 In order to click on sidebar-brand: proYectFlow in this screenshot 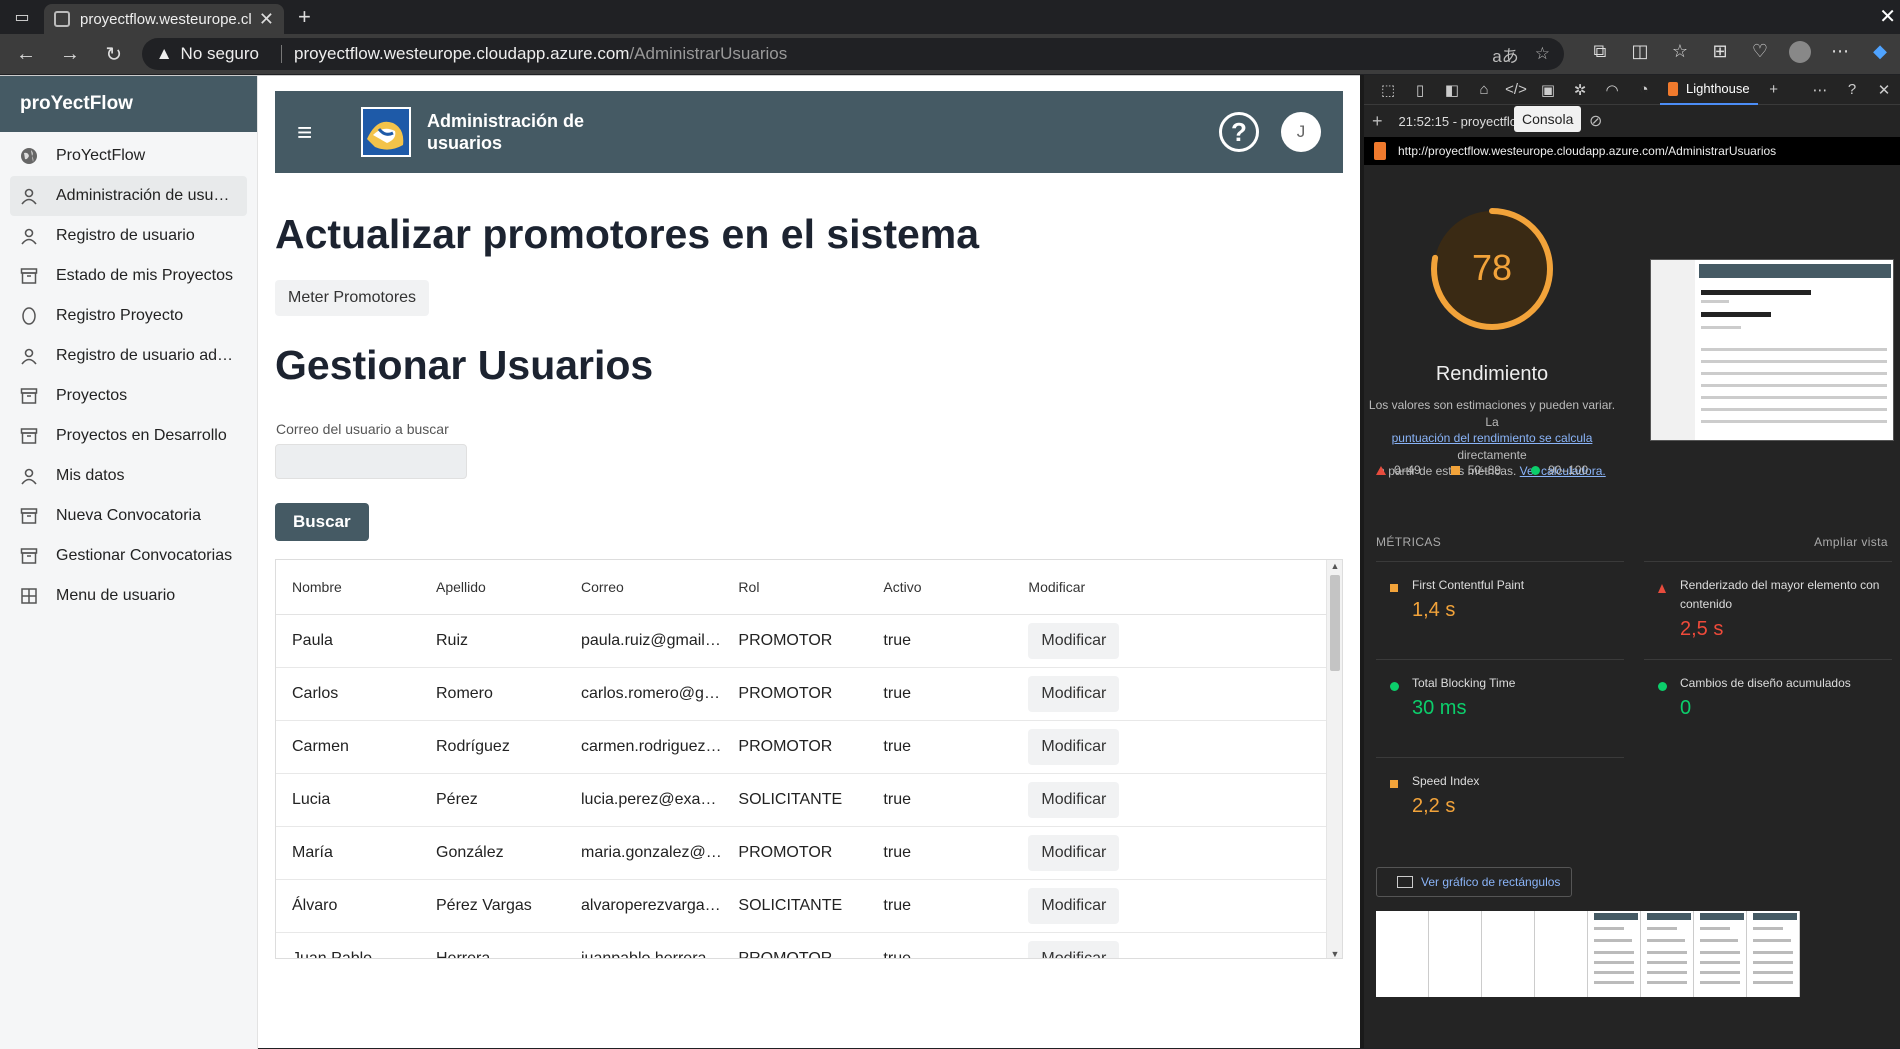, I will do `click(128, 104)`.